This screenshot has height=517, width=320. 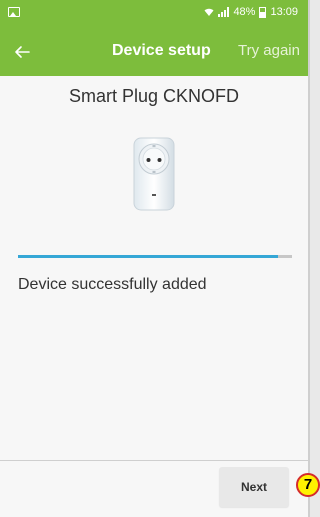 I want to click on app-bar: Device setup Try again, so click(x=154, y=52).